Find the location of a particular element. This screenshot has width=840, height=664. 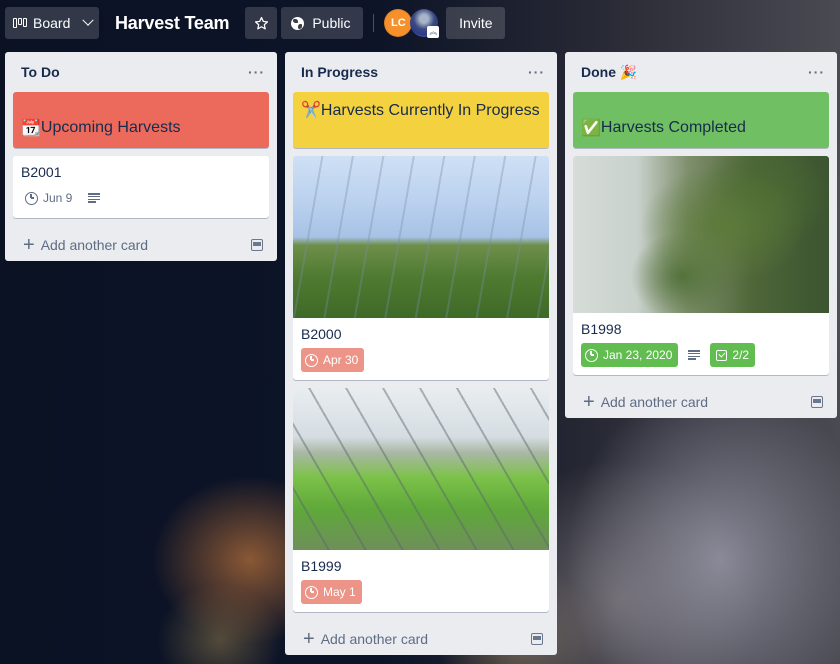

check-mark-icon: ✅ is located at coordinates (591, 127).